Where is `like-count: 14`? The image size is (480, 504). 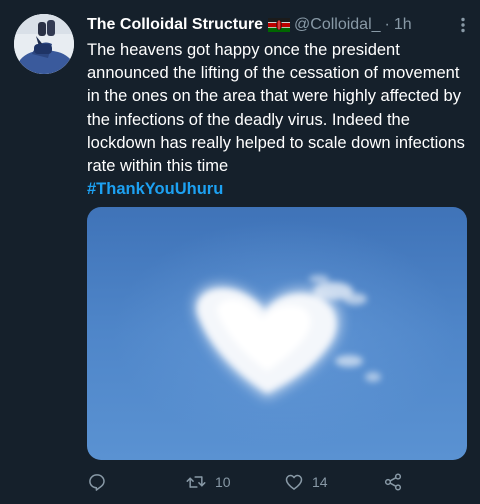
like-count: 14 is located at coordinates (320, 482).